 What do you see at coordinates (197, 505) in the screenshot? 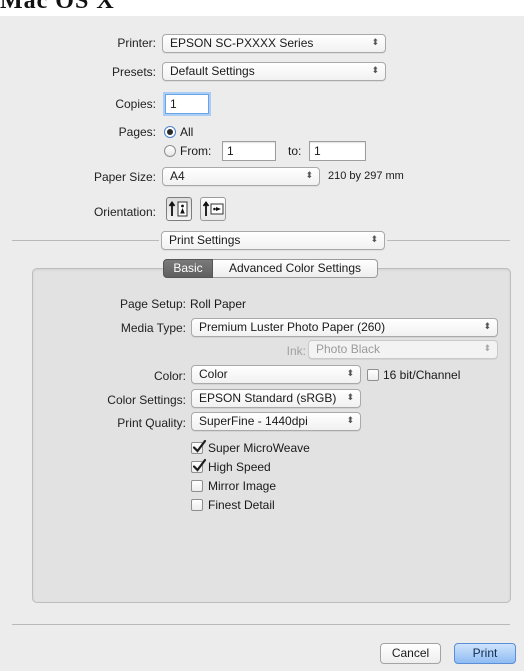
I see `finest-detail-checkbox` at bounding box center [197, 505].